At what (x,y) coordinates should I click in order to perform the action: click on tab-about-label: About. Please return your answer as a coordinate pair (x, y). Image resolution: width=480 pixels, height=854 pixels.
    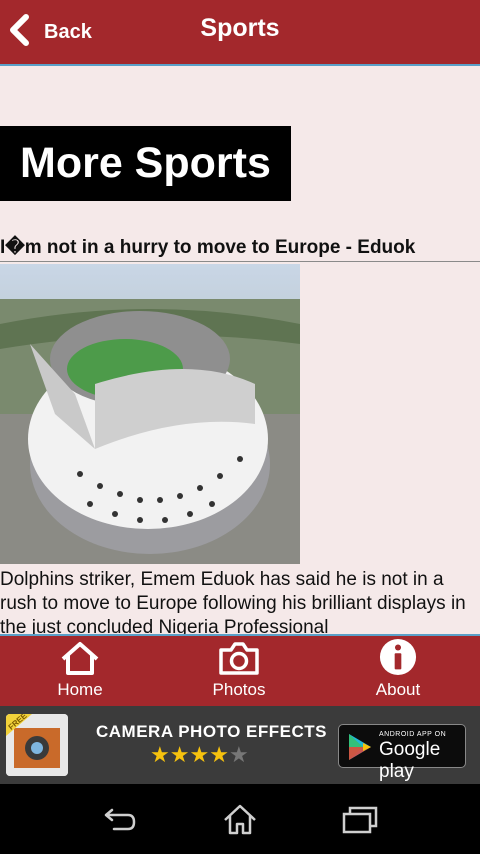
    Looking at the image, I should click on (398, 689).